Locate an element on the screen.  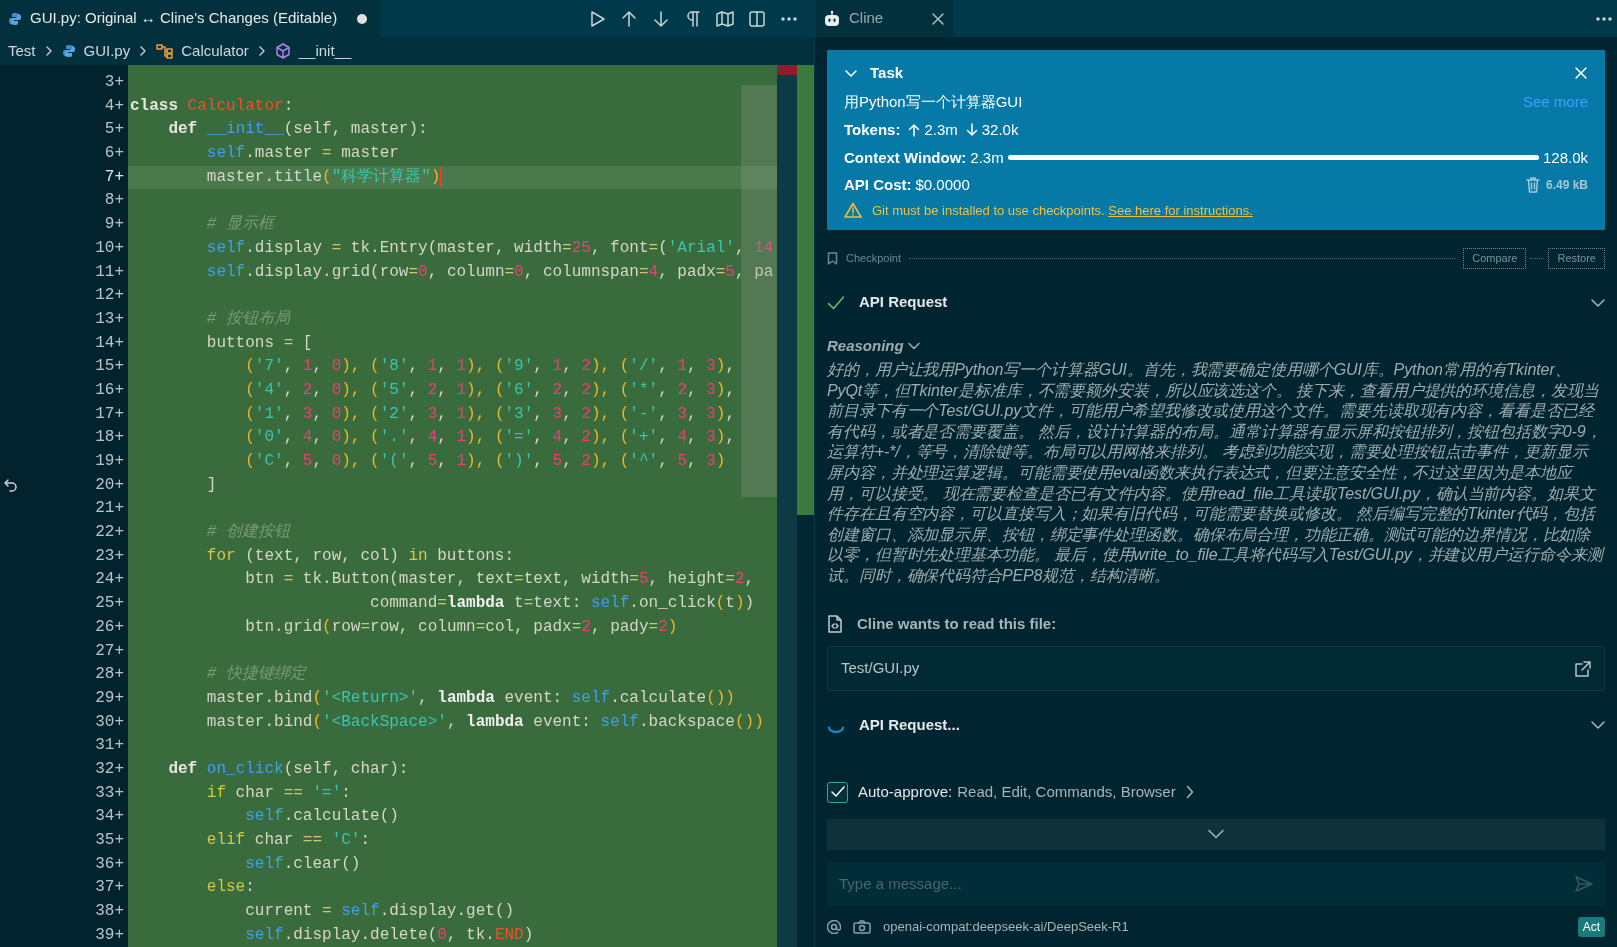
read-file-title: Cline wants to read this file: is located at coordinates (957, 623).